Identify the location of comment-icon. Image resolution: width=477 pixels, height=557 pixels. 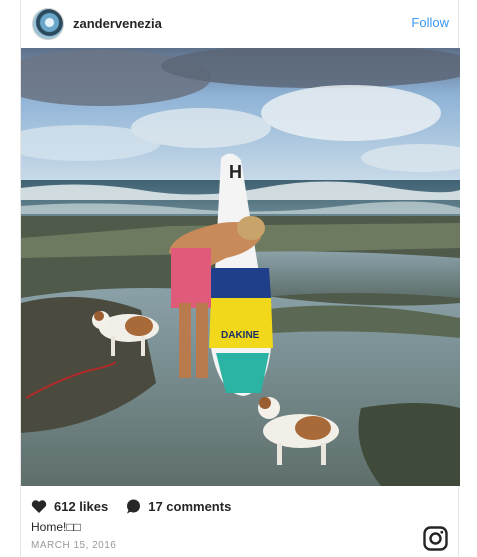
(133, 506).